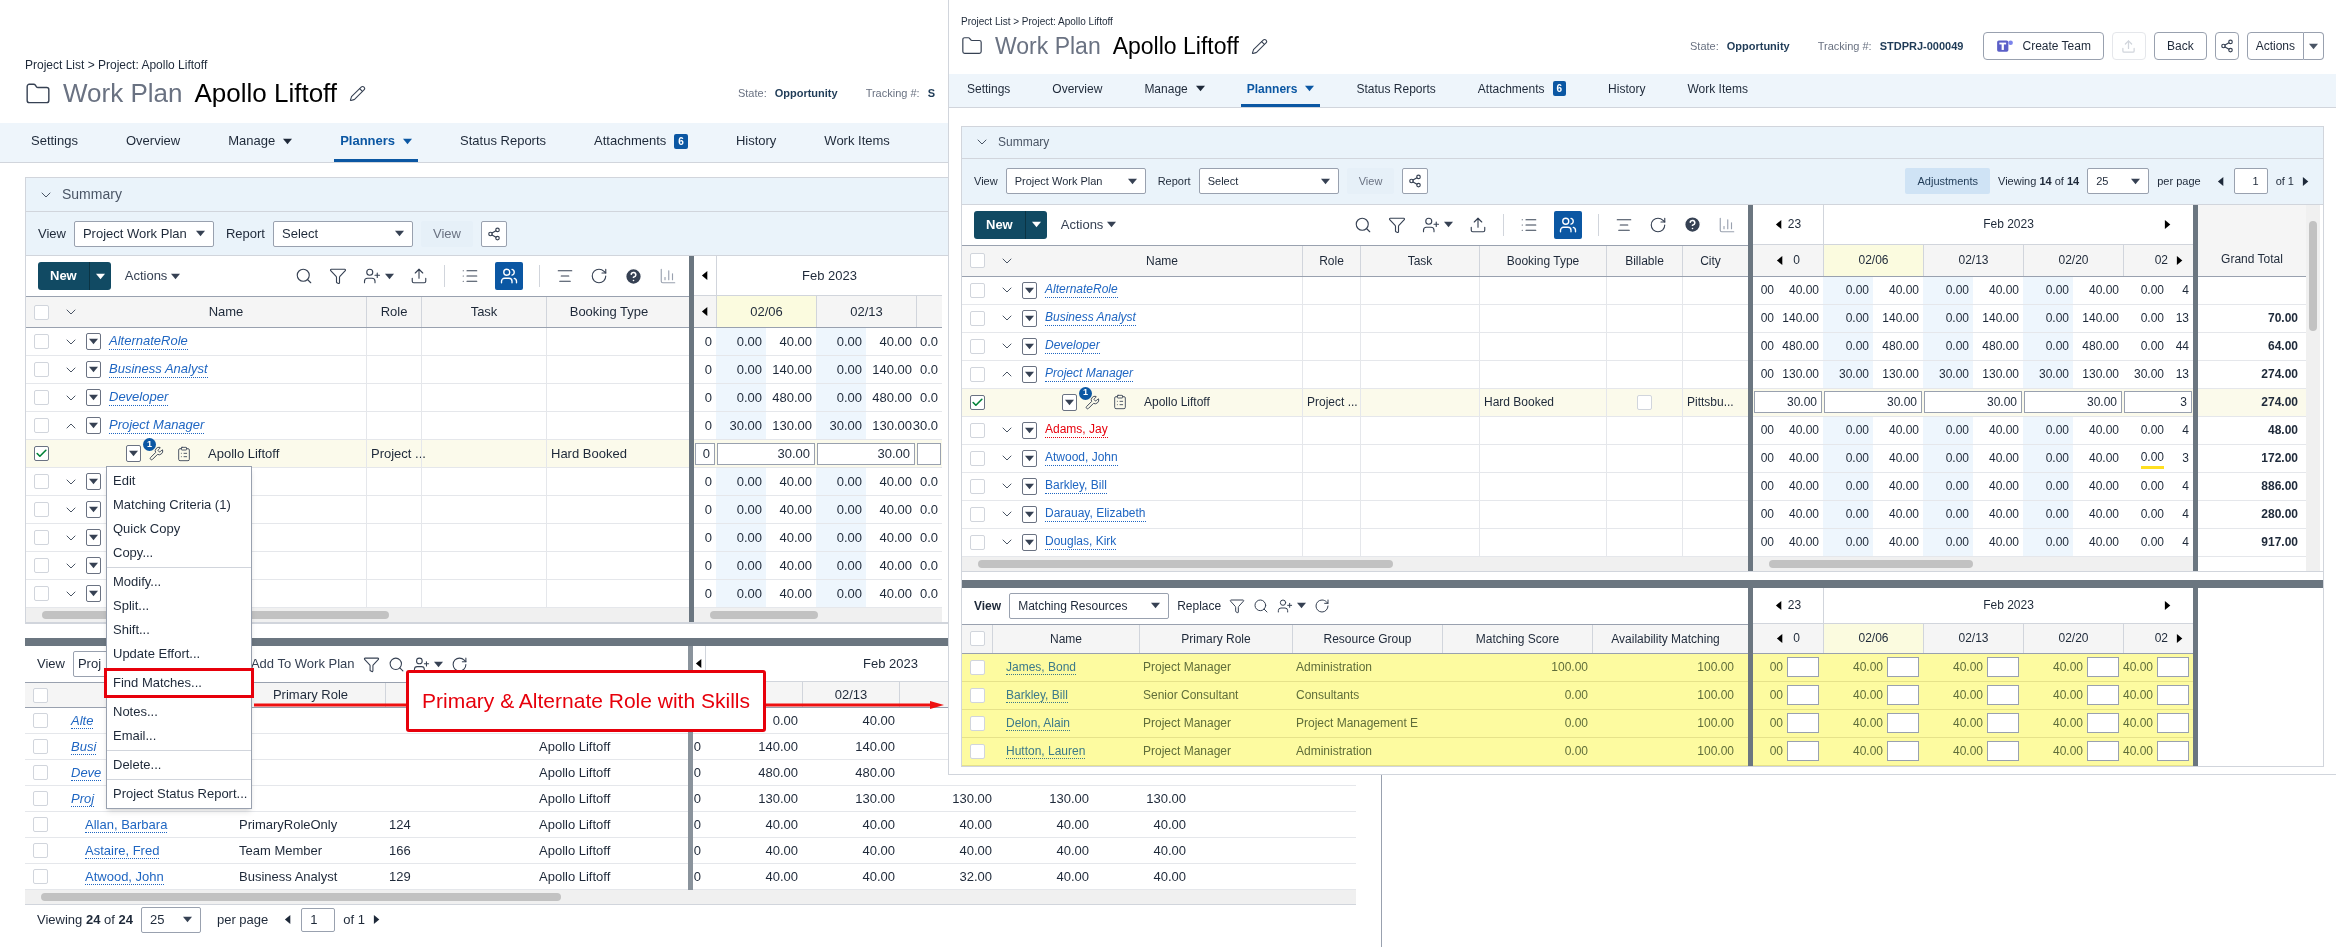 This screenshot has height=947, width=2336. I want to click on checkbox, so click(41, 453).